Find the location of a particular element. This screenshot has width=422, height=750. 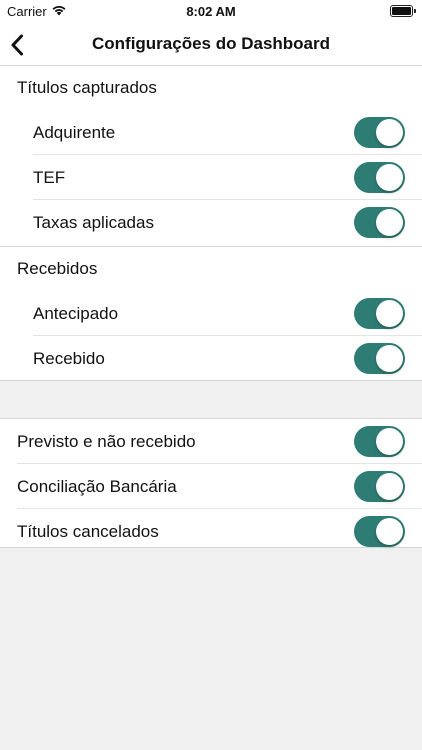

setting-row-taxas: Taxas aplicadas is located at coordinates (211, 222).